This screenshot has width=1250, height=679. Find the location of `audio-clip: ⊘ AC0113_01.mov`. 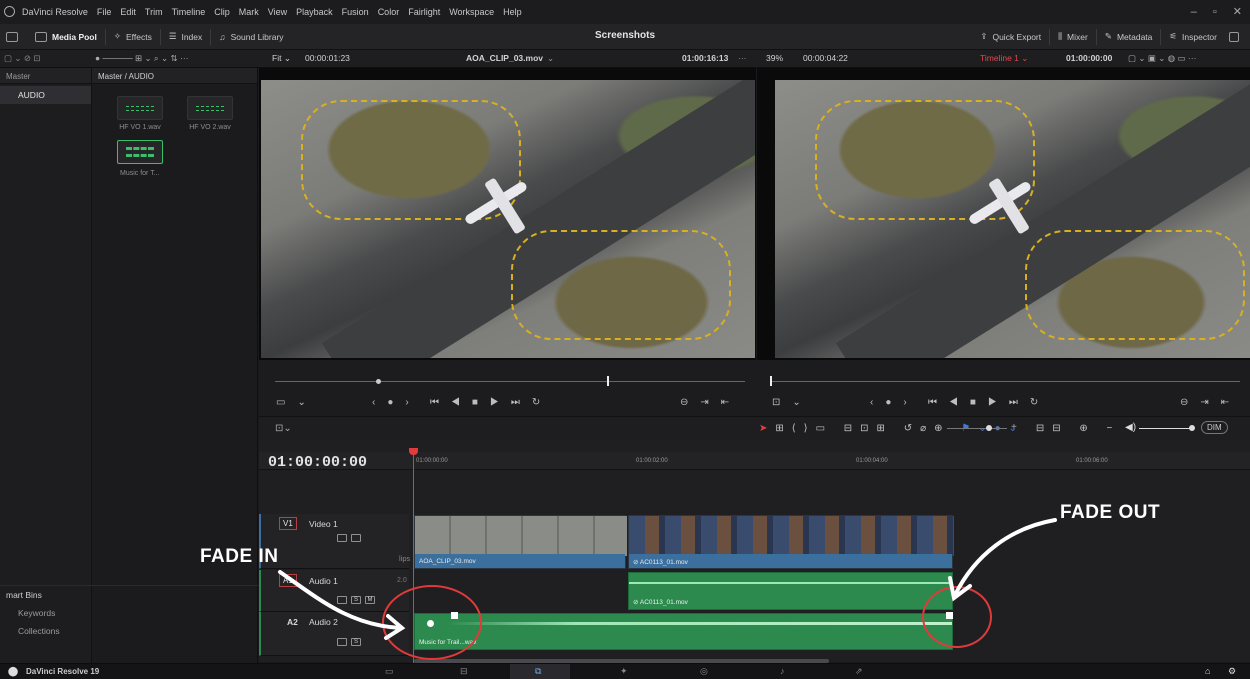

audio-clip: ⊘ AC0113_01.mov is located at coordinates (790, 591).